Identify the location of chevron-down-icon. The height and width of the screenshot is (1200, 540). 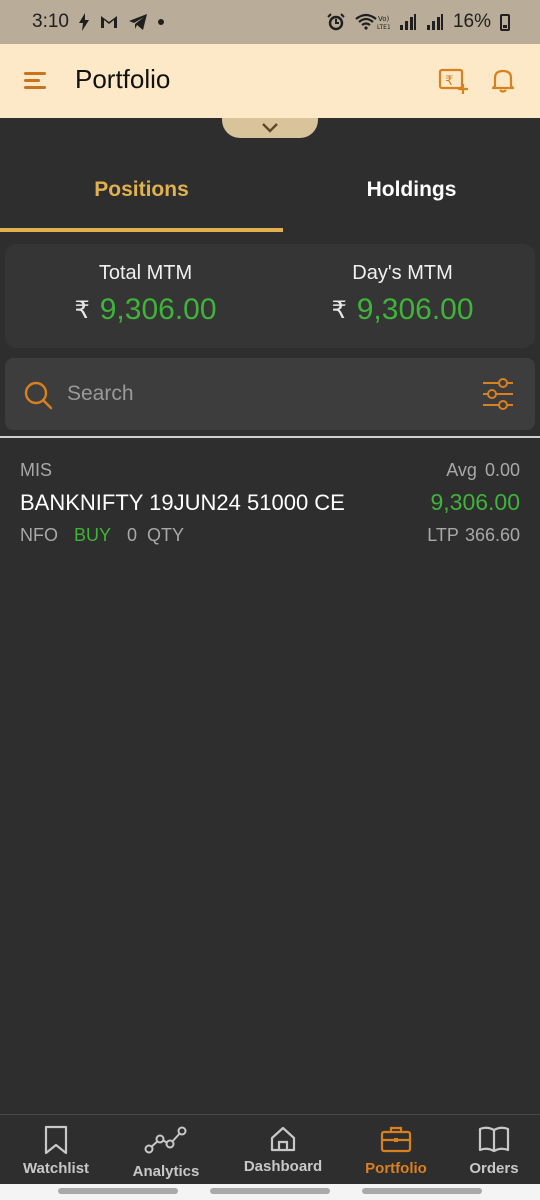
(270, 128).